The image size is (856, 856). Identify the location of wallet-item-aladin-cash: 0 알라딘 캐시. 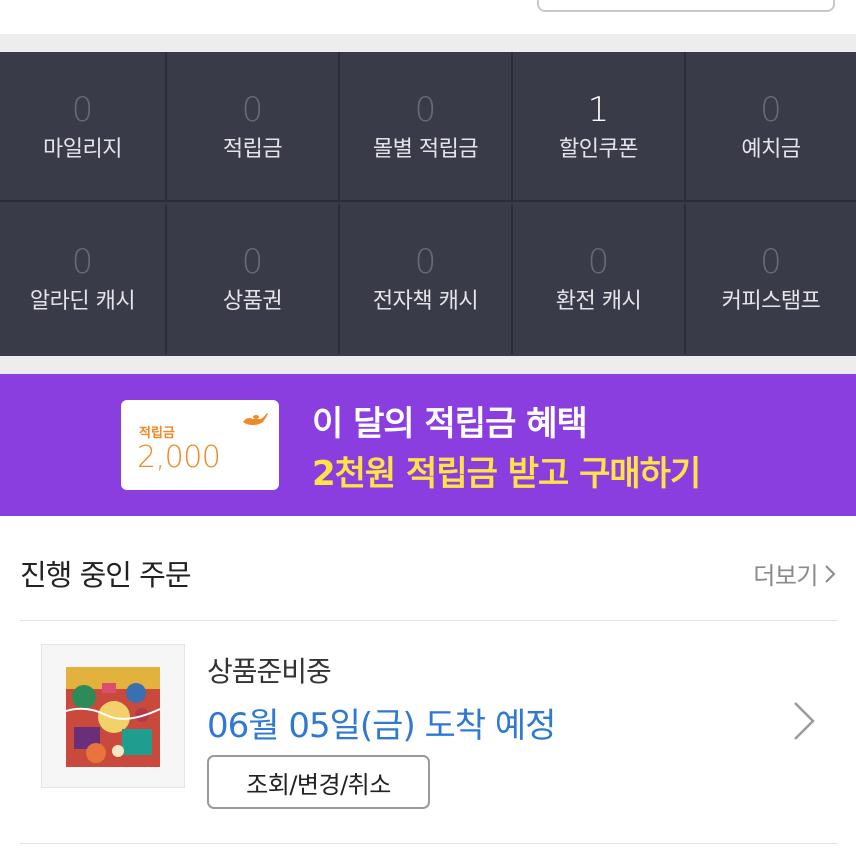
(83, 279).